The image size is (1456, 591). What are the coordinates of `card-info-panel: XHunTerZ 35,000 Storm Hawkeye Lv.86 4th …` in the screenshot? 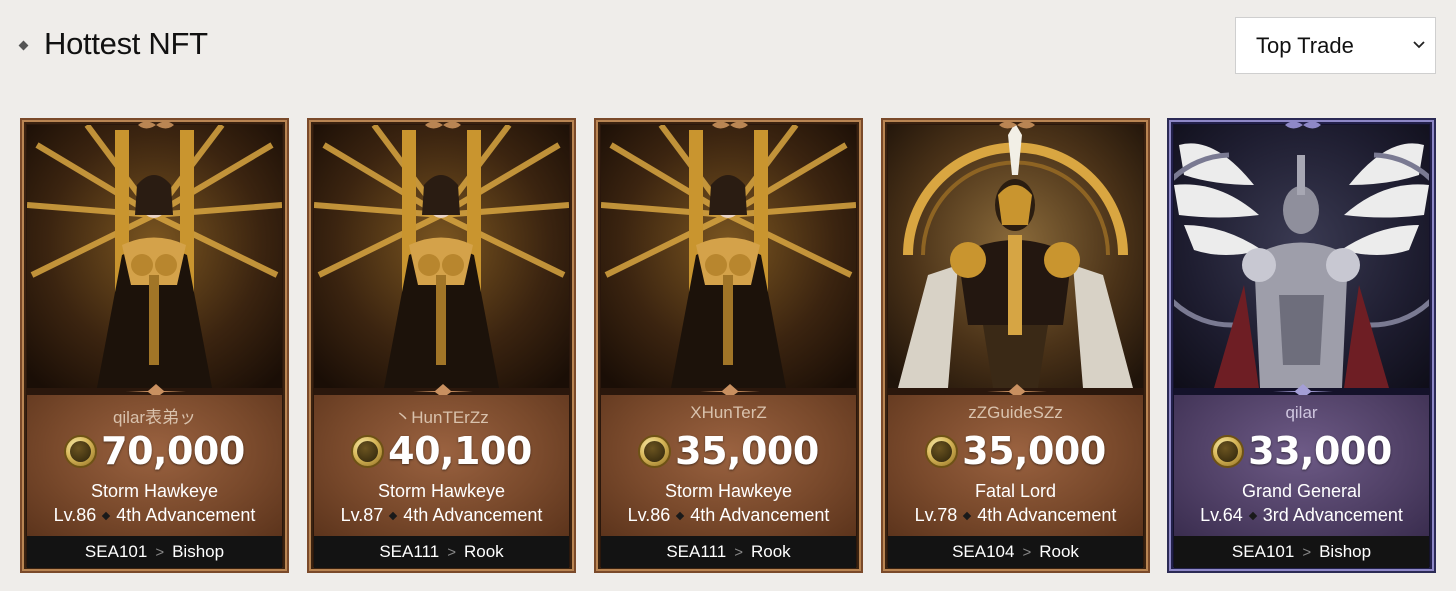 It's located at (728, 465).